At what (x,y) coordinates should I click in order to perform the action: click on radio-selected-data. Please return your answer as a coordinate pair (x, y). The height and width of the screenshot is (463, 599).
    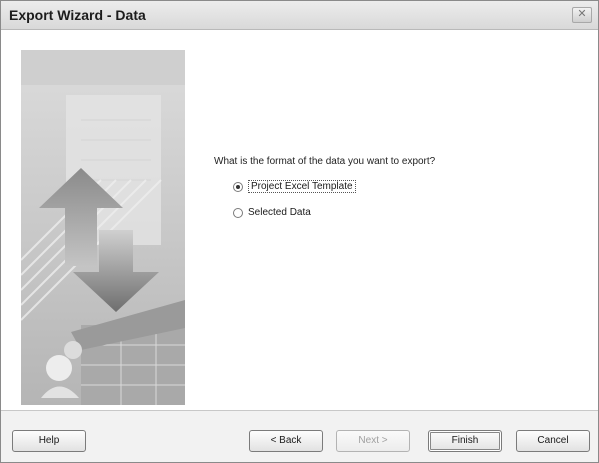
    Looking at the image, I should click on (238, 212).